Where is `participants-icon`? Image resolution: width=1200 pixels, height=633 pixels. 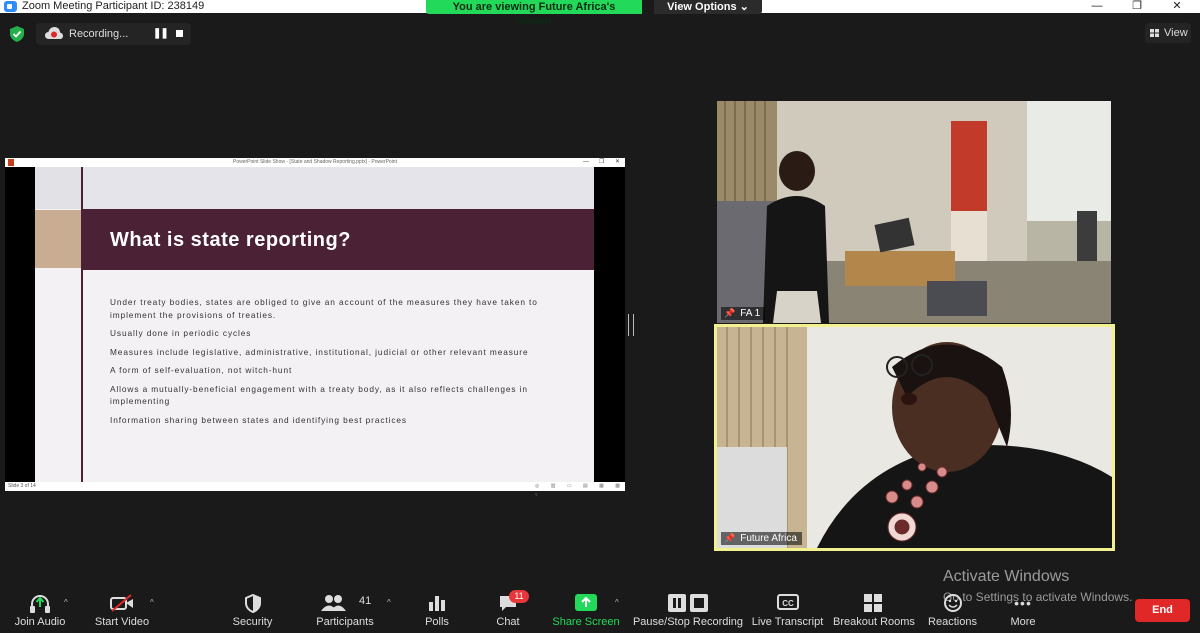
participants-icon is located at coordinates (333, 603).